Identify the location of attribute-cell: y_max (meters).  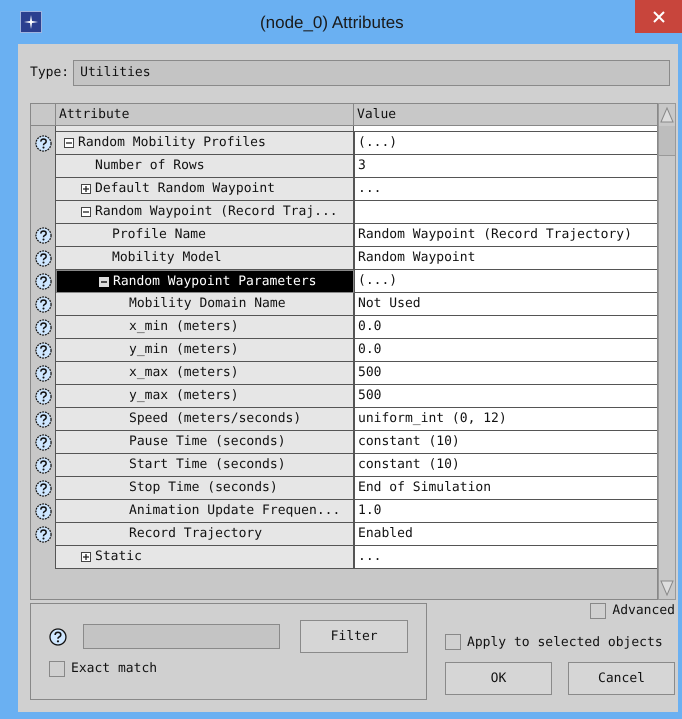
(205, 396).